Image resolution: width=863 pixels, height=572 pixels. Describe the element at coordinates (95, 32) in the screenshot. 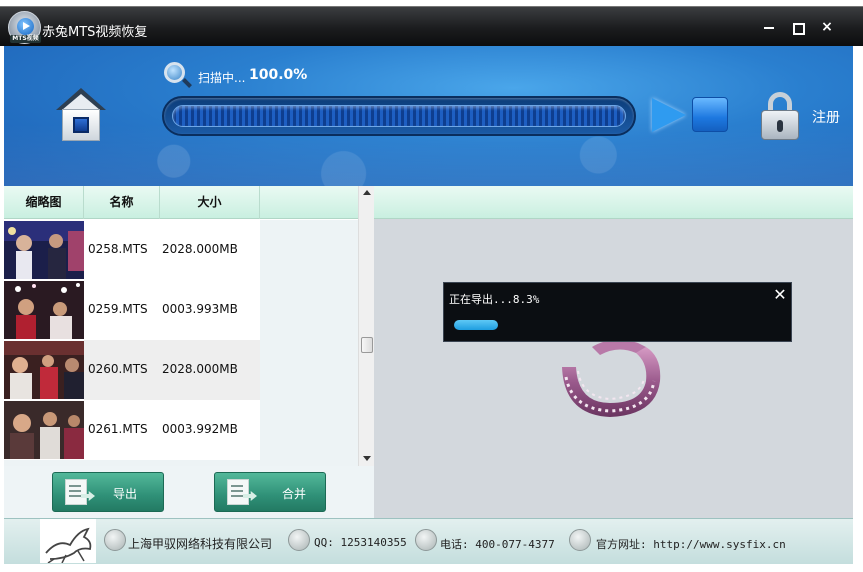

I see `window-title: 赤兔MTS视频恢复` at that location.